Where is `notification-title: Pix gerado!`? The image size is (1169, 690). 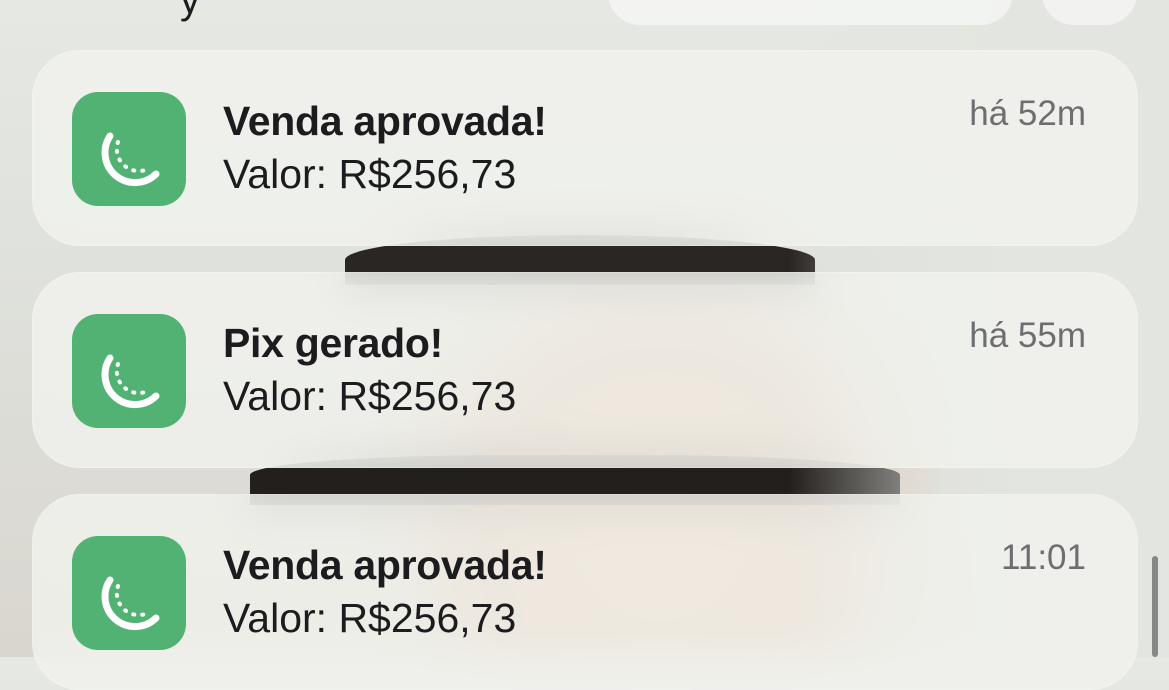 notification-title: Pix gerado! is located at coordinates (333, 343).